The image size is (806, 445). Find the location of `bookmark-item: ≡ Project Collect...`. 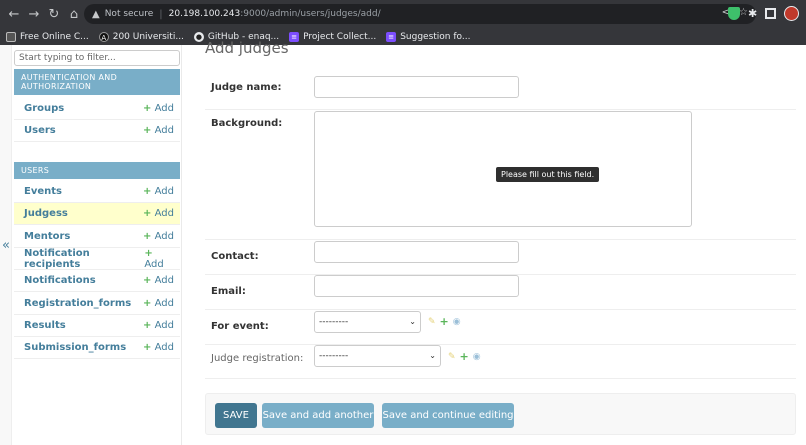

bookmark-item: ≡ Project Collect... is located at coordinates (332, 36).